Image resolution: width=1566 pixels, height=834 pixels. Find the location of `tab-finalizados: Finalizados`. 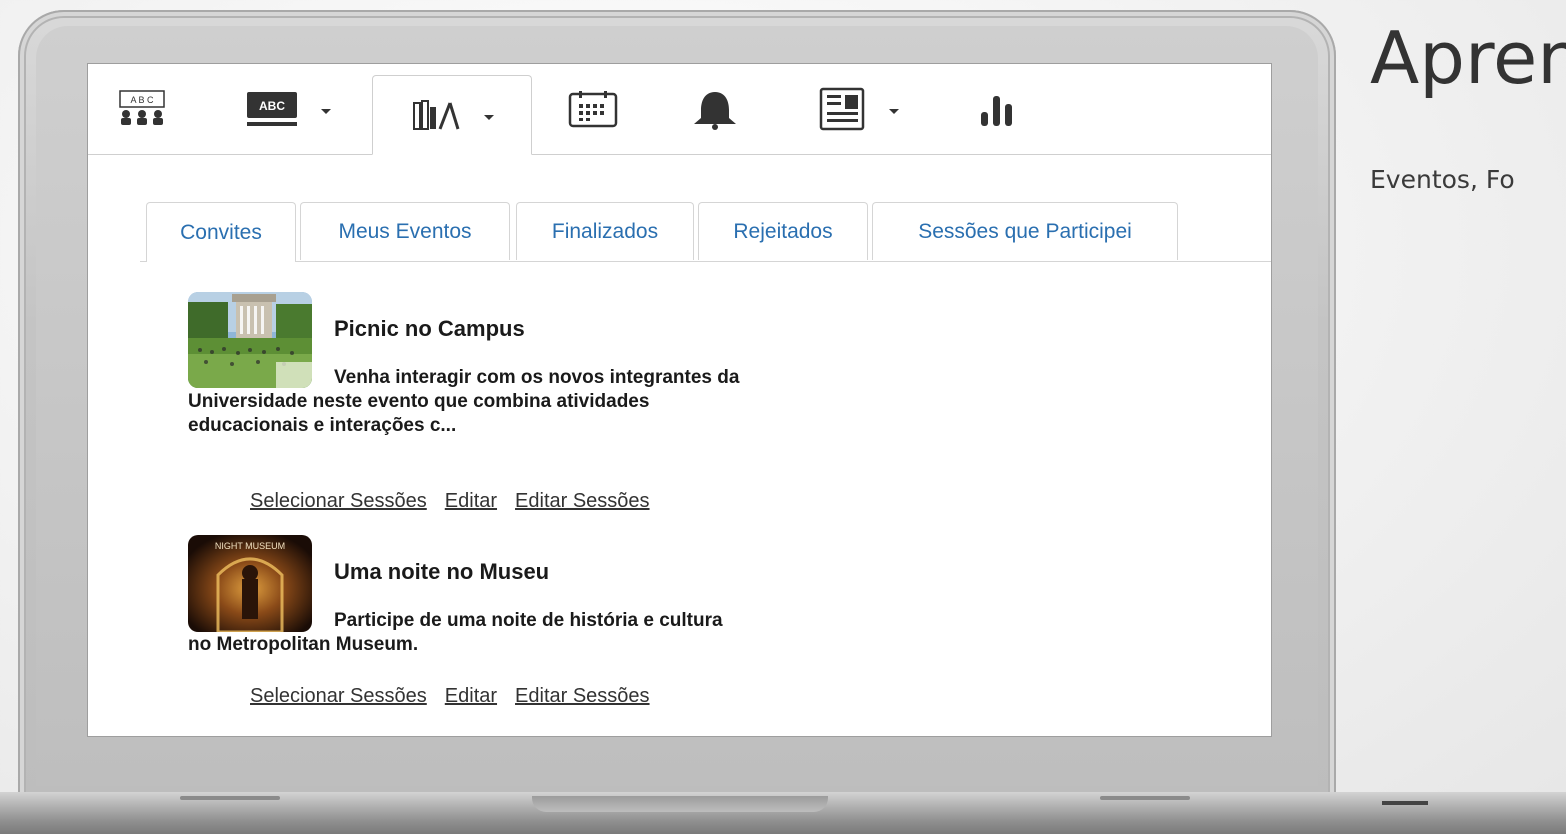

tab-finalizados: Finalizados is located at coordinates (605, 231).